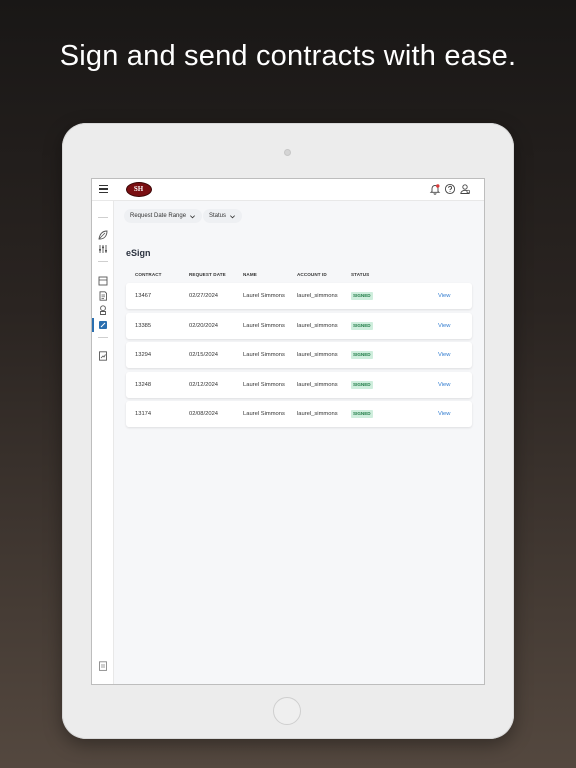 Image resolution: width=576 pixels, height=768 pixels. I want to click on column-header-status: STATUS, so click(360, 274).